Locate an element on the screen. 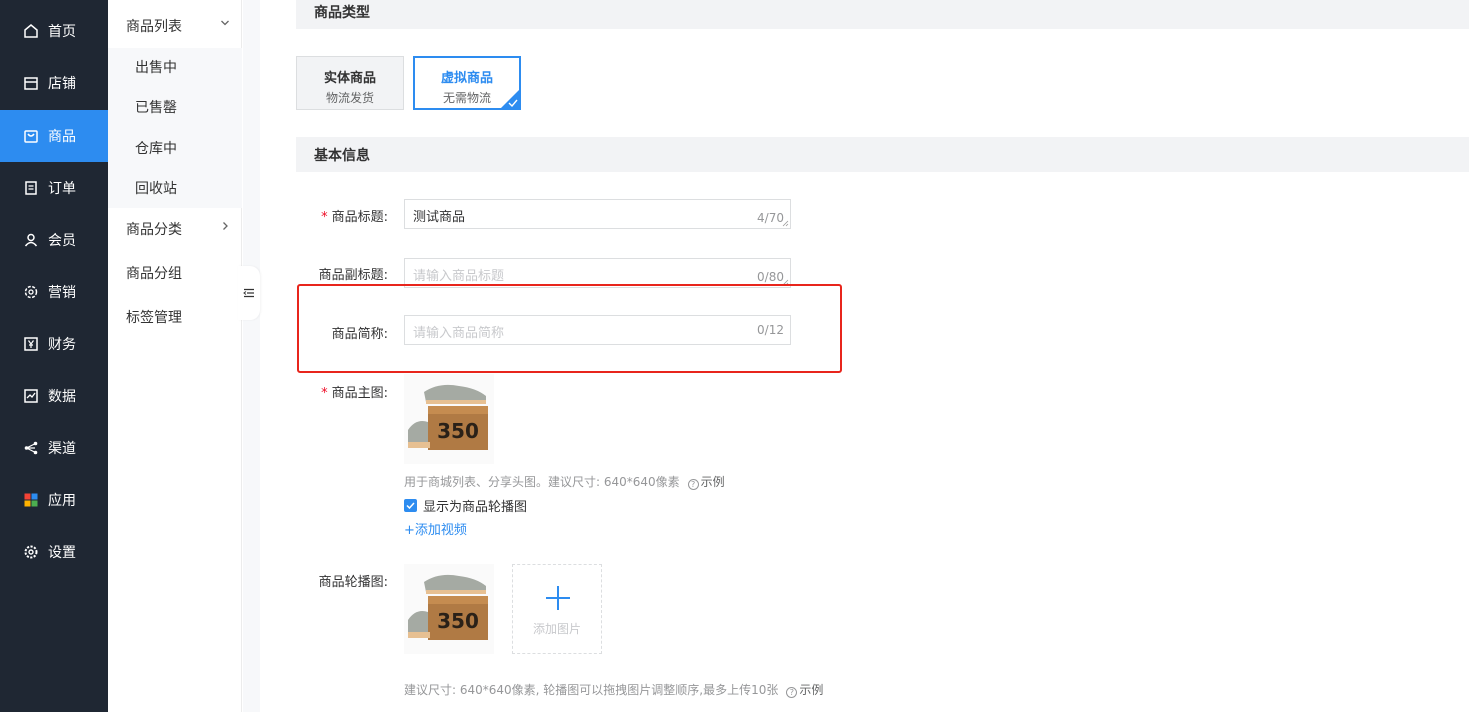  nav-marketing-label: 营销 is located at coordinates (62, 293).